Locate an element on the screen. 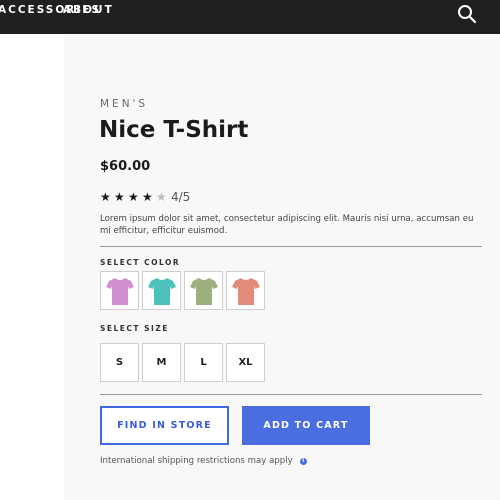  tshirt-coral-icon is located at coordinates (245, 291).